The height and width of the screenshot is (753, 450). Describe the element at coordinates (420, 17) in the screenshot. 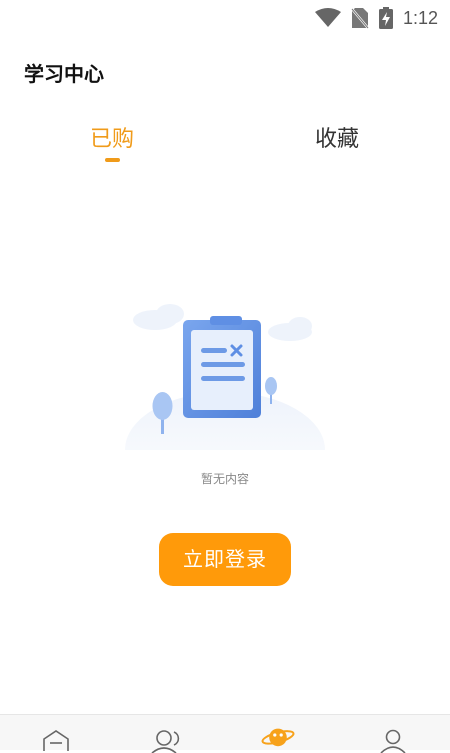

I see `status-time: 1:12` at that location.